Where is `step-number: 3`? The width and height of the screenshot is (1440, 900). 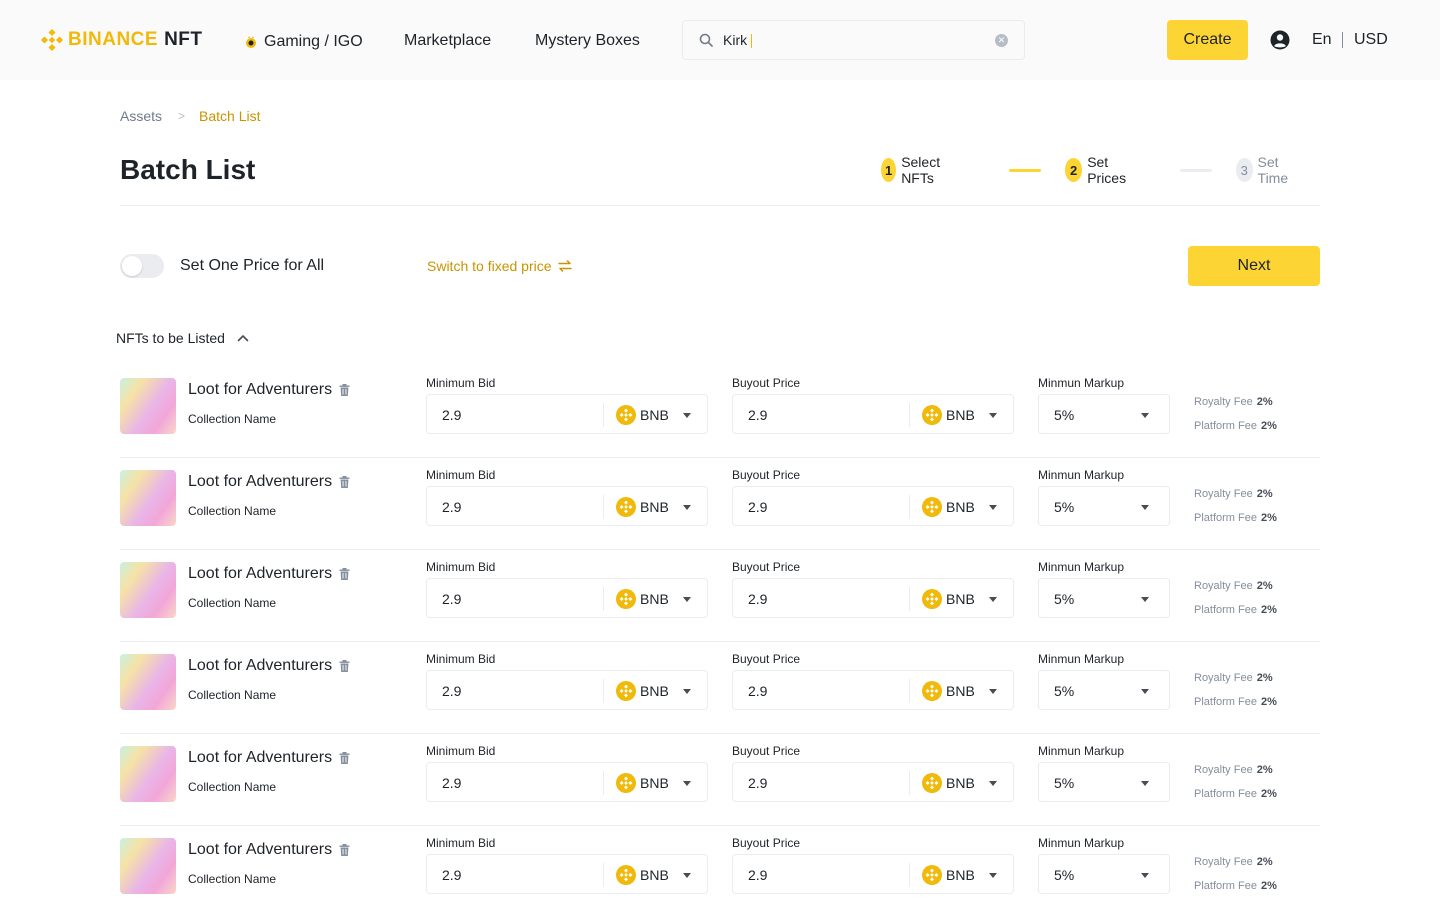 step-number: 3 is located at coordinates (1244, 170).